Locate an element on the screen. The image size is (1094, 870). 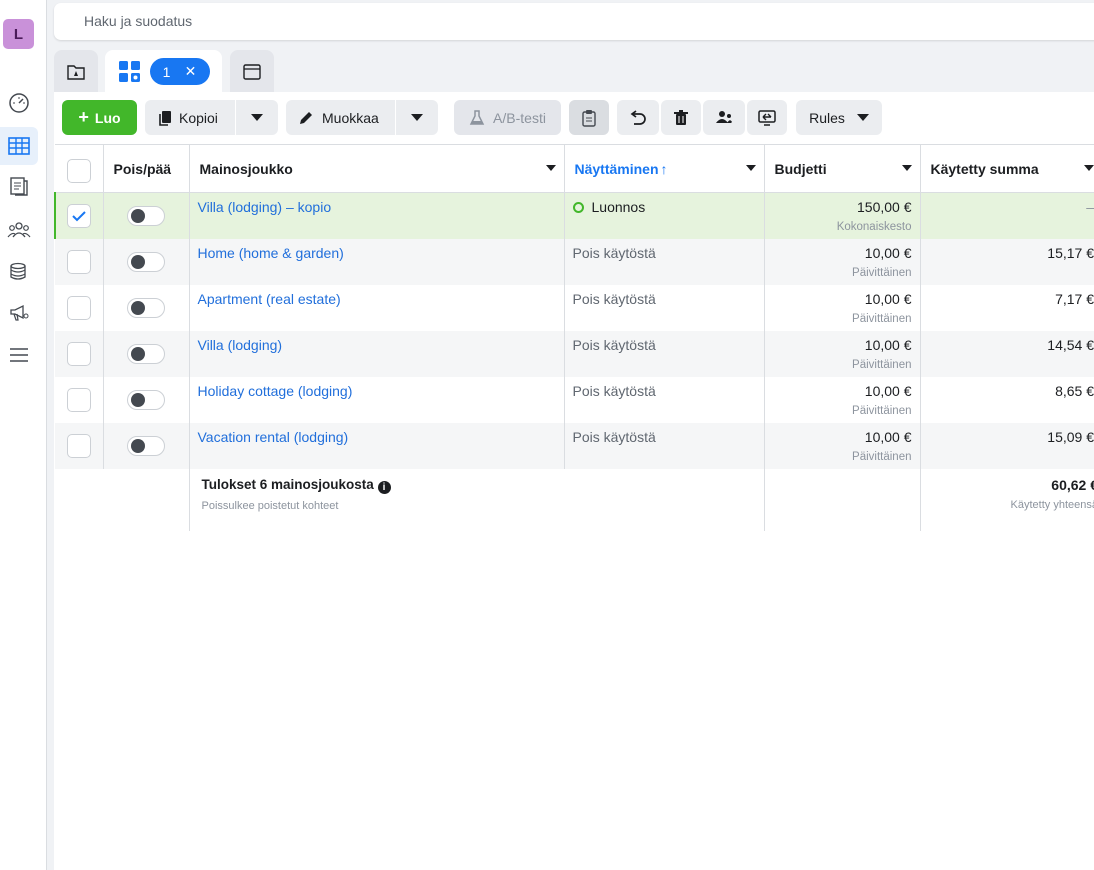
left-nav-rail: L is located at coordinates (23, 435).